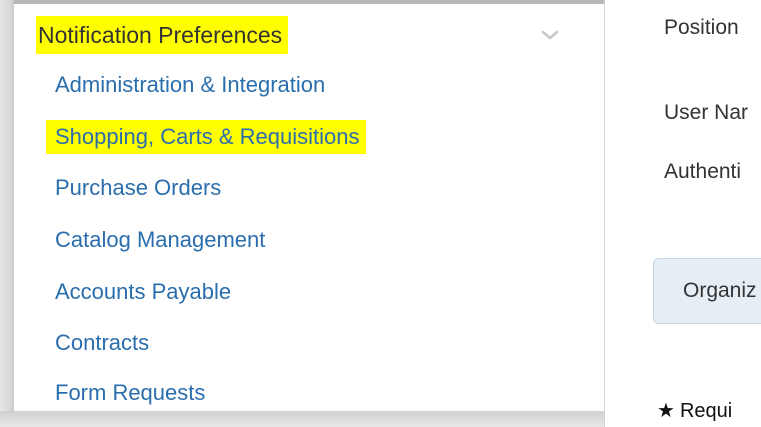  What do you see at coordinates (102, 343) in the screenshot?
I see `sidebar-item-contracts: Contracts` at bounding box center [102, 343].